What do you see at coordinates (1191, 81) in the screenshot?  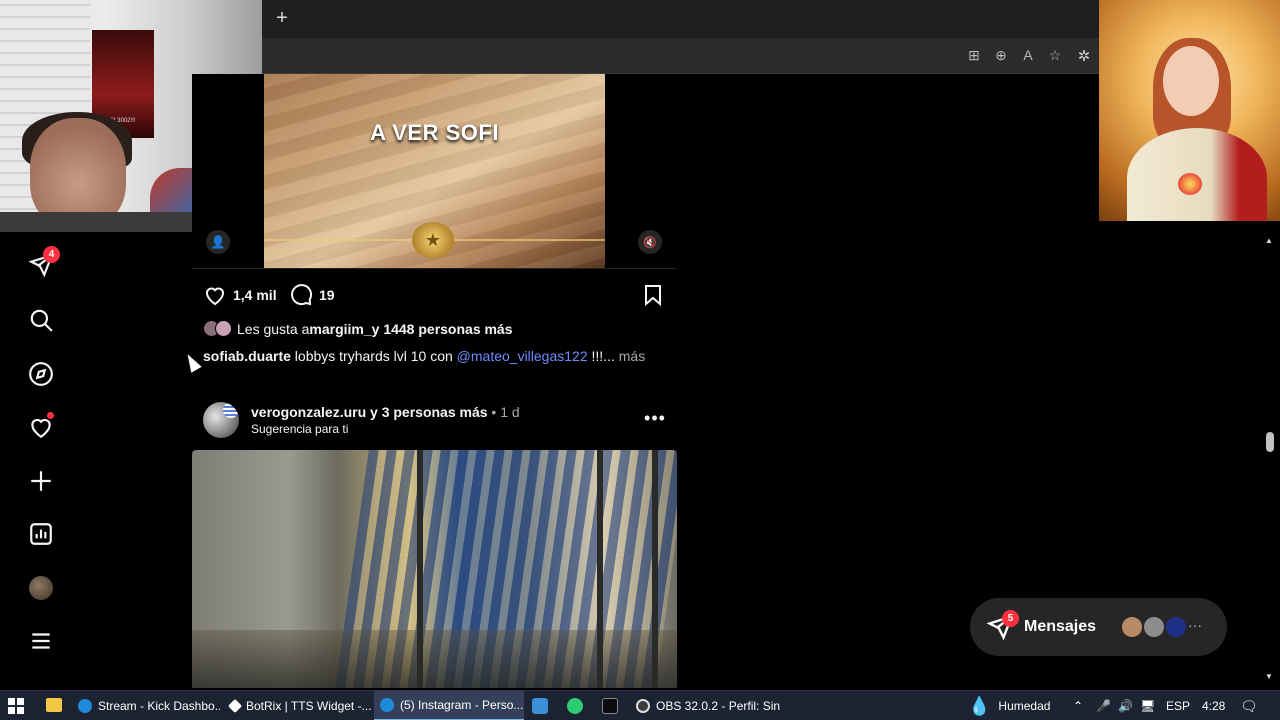 I see `portrait-face` at bounding box center [1191, 81].